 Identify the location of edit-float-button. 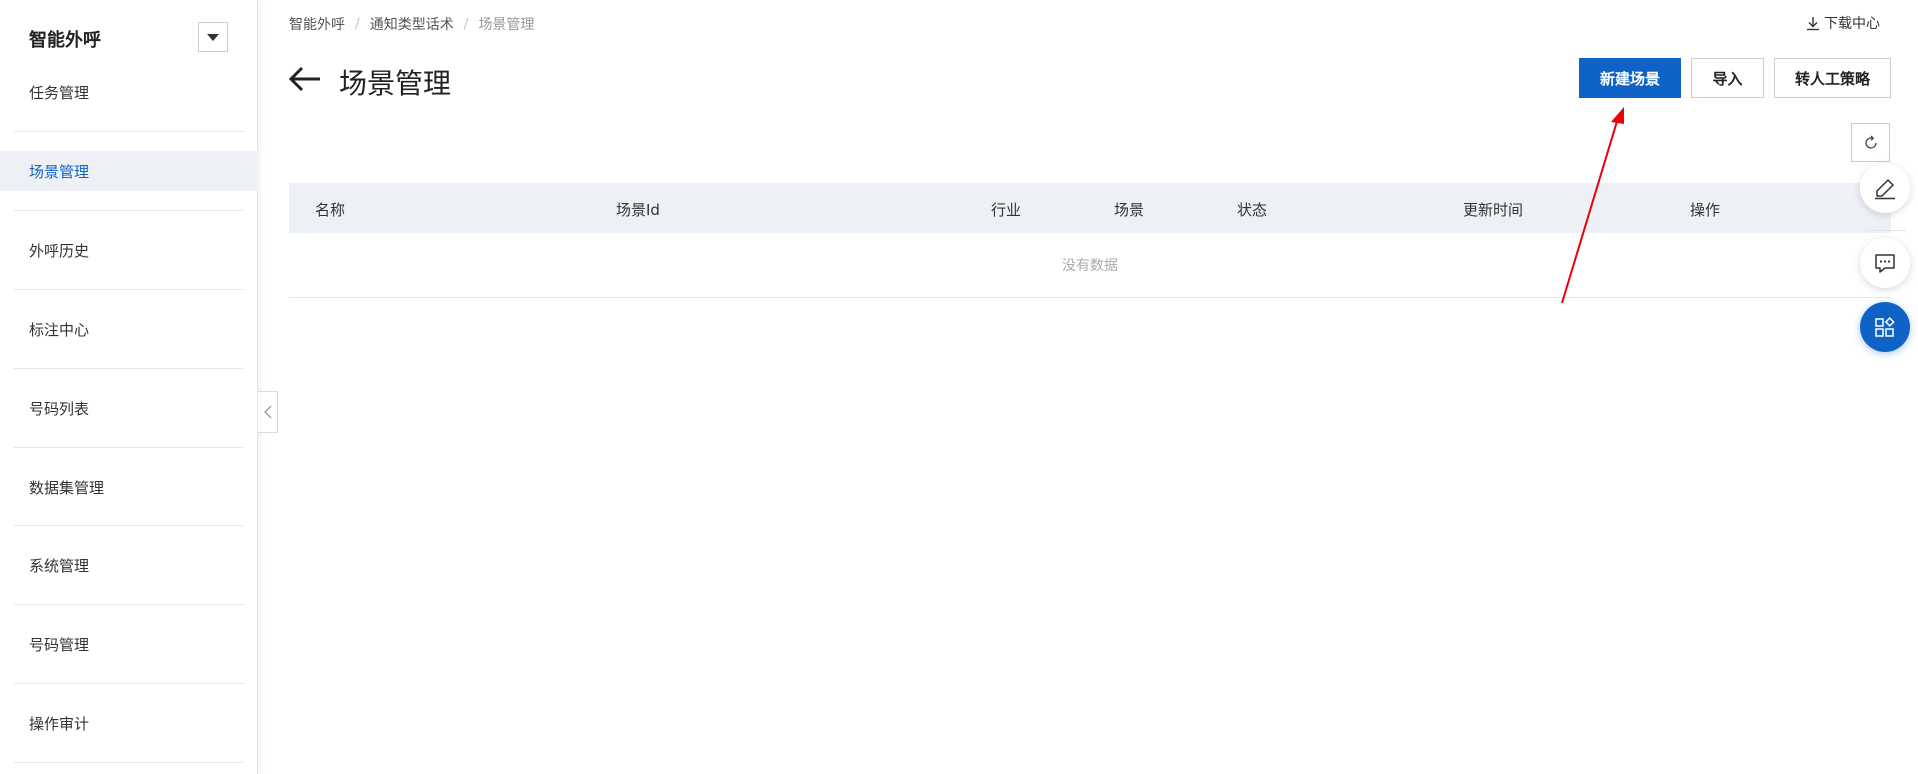
(1885, 188).